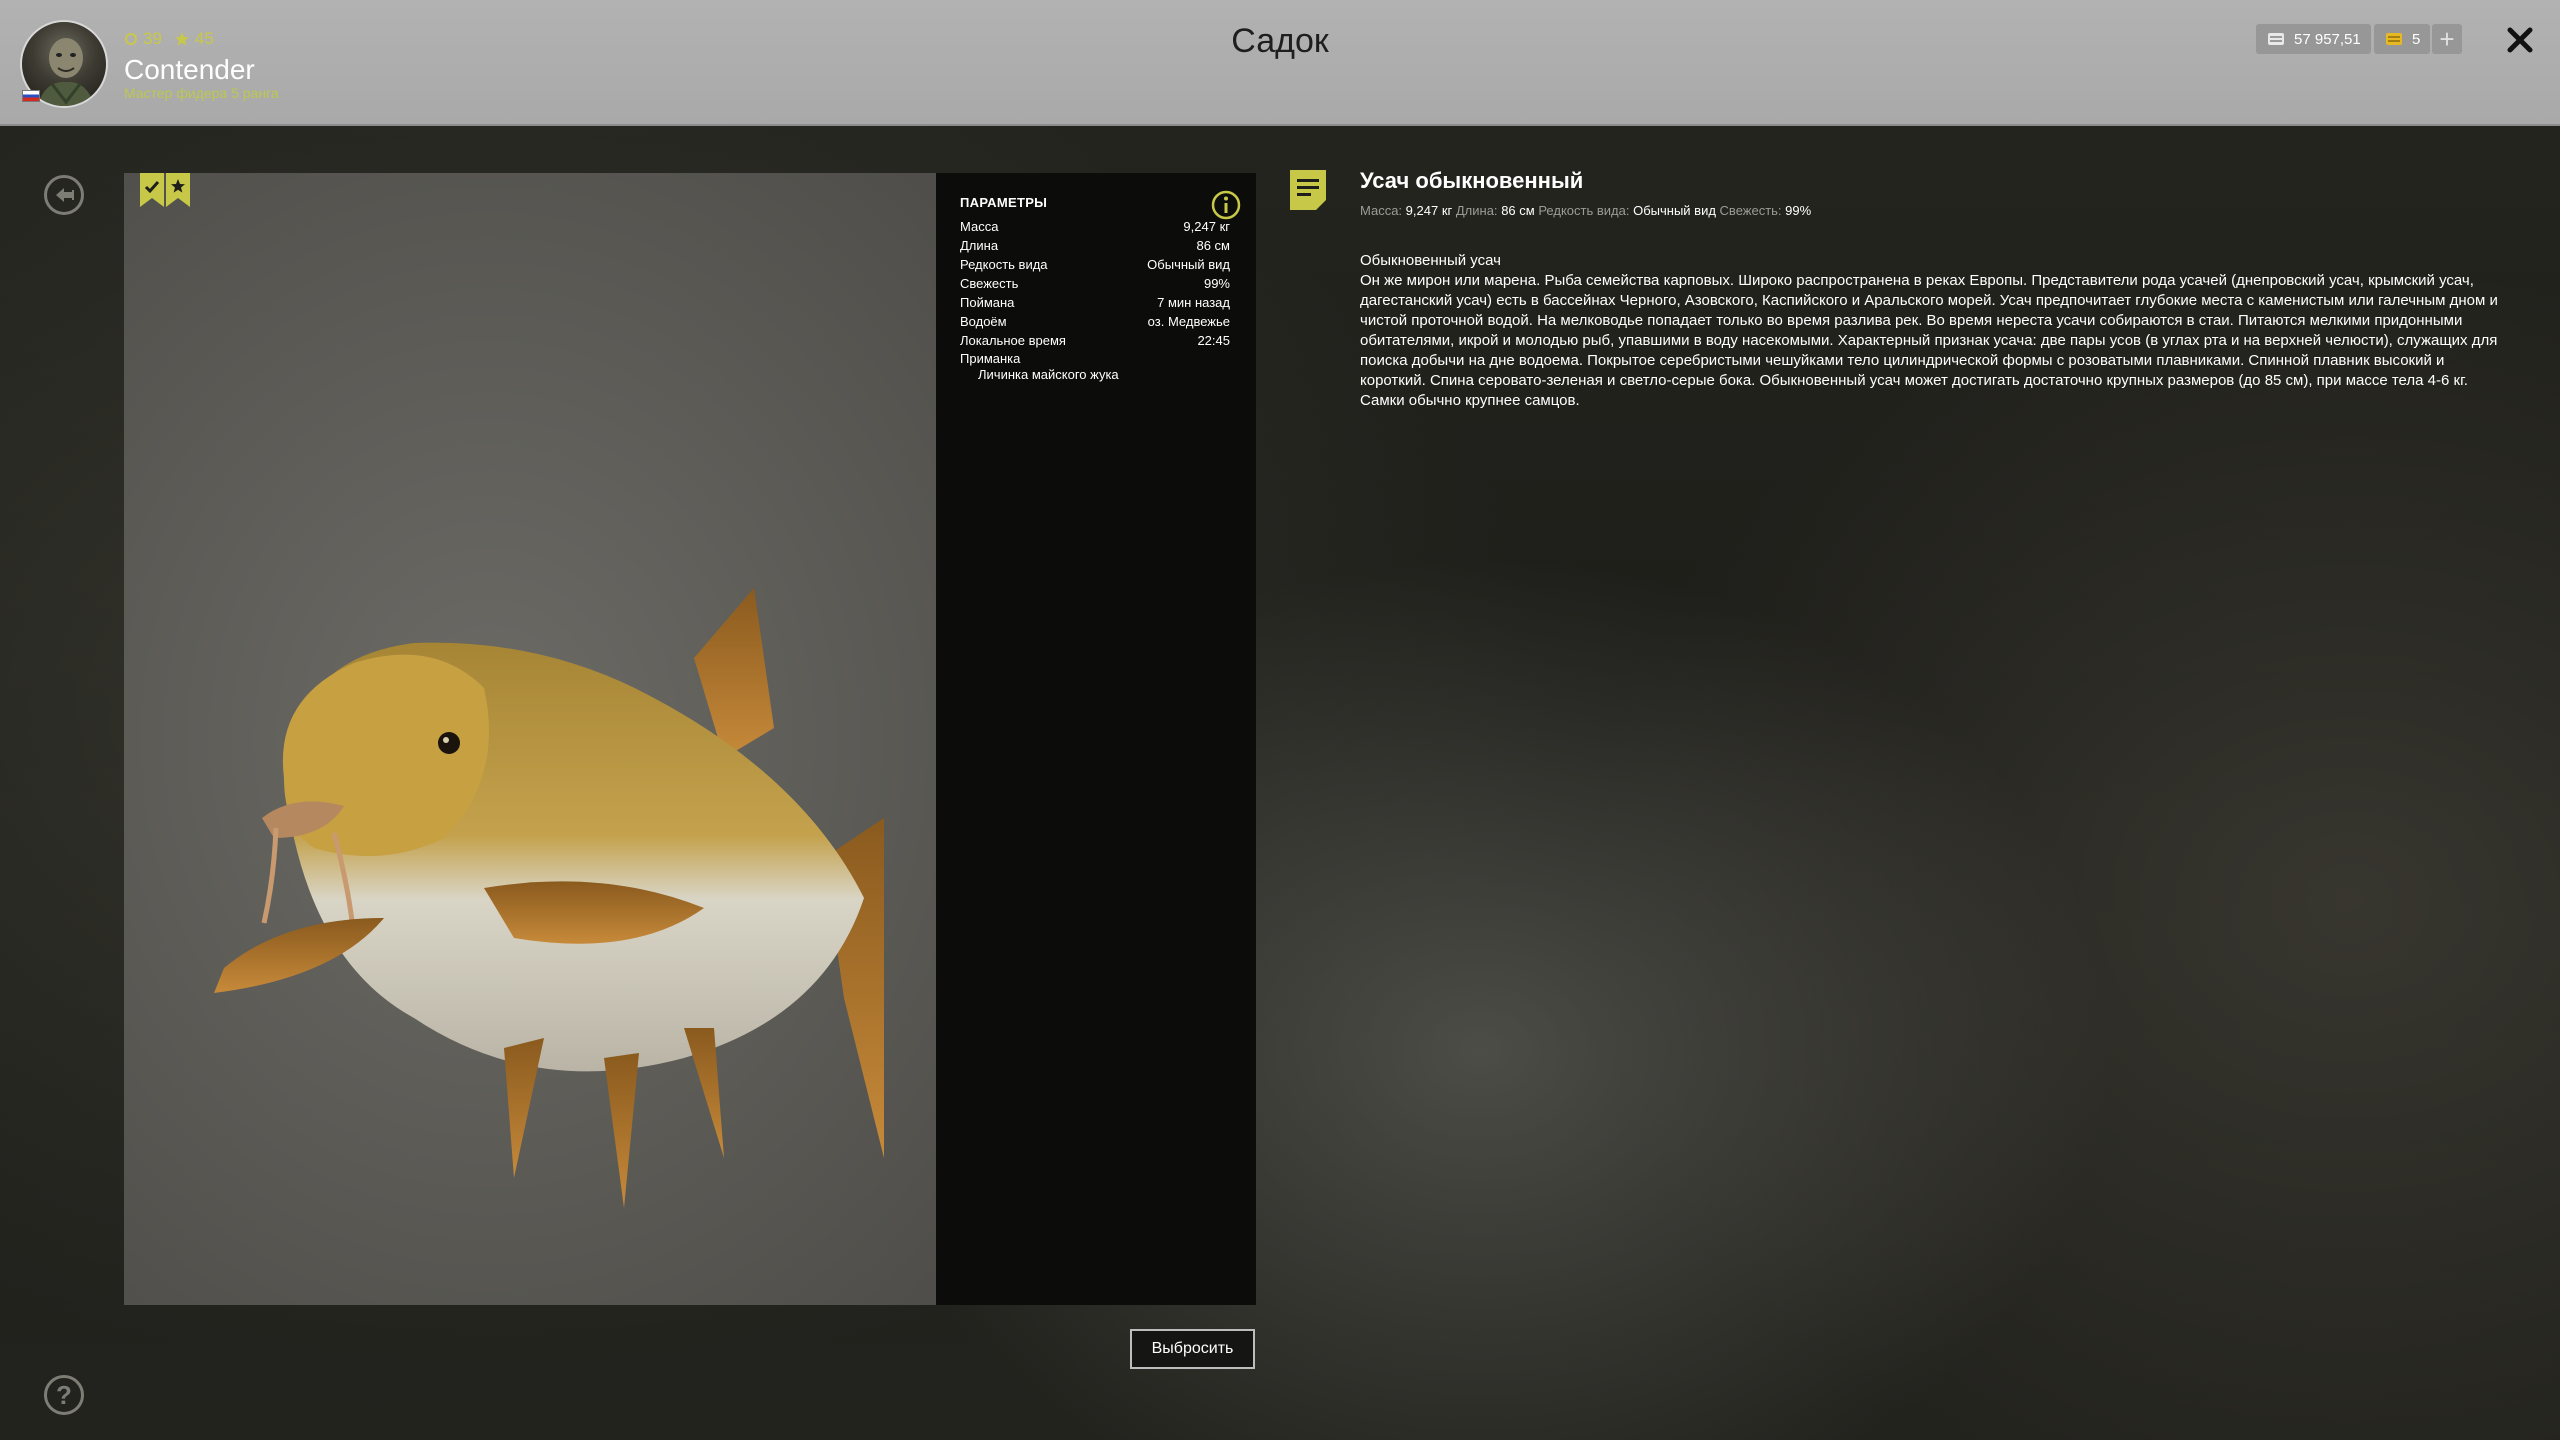 This screenshot has height=1440, width=2560. I want to click on fish-species-name: Усач обыкновенный, so click(1472, 180).